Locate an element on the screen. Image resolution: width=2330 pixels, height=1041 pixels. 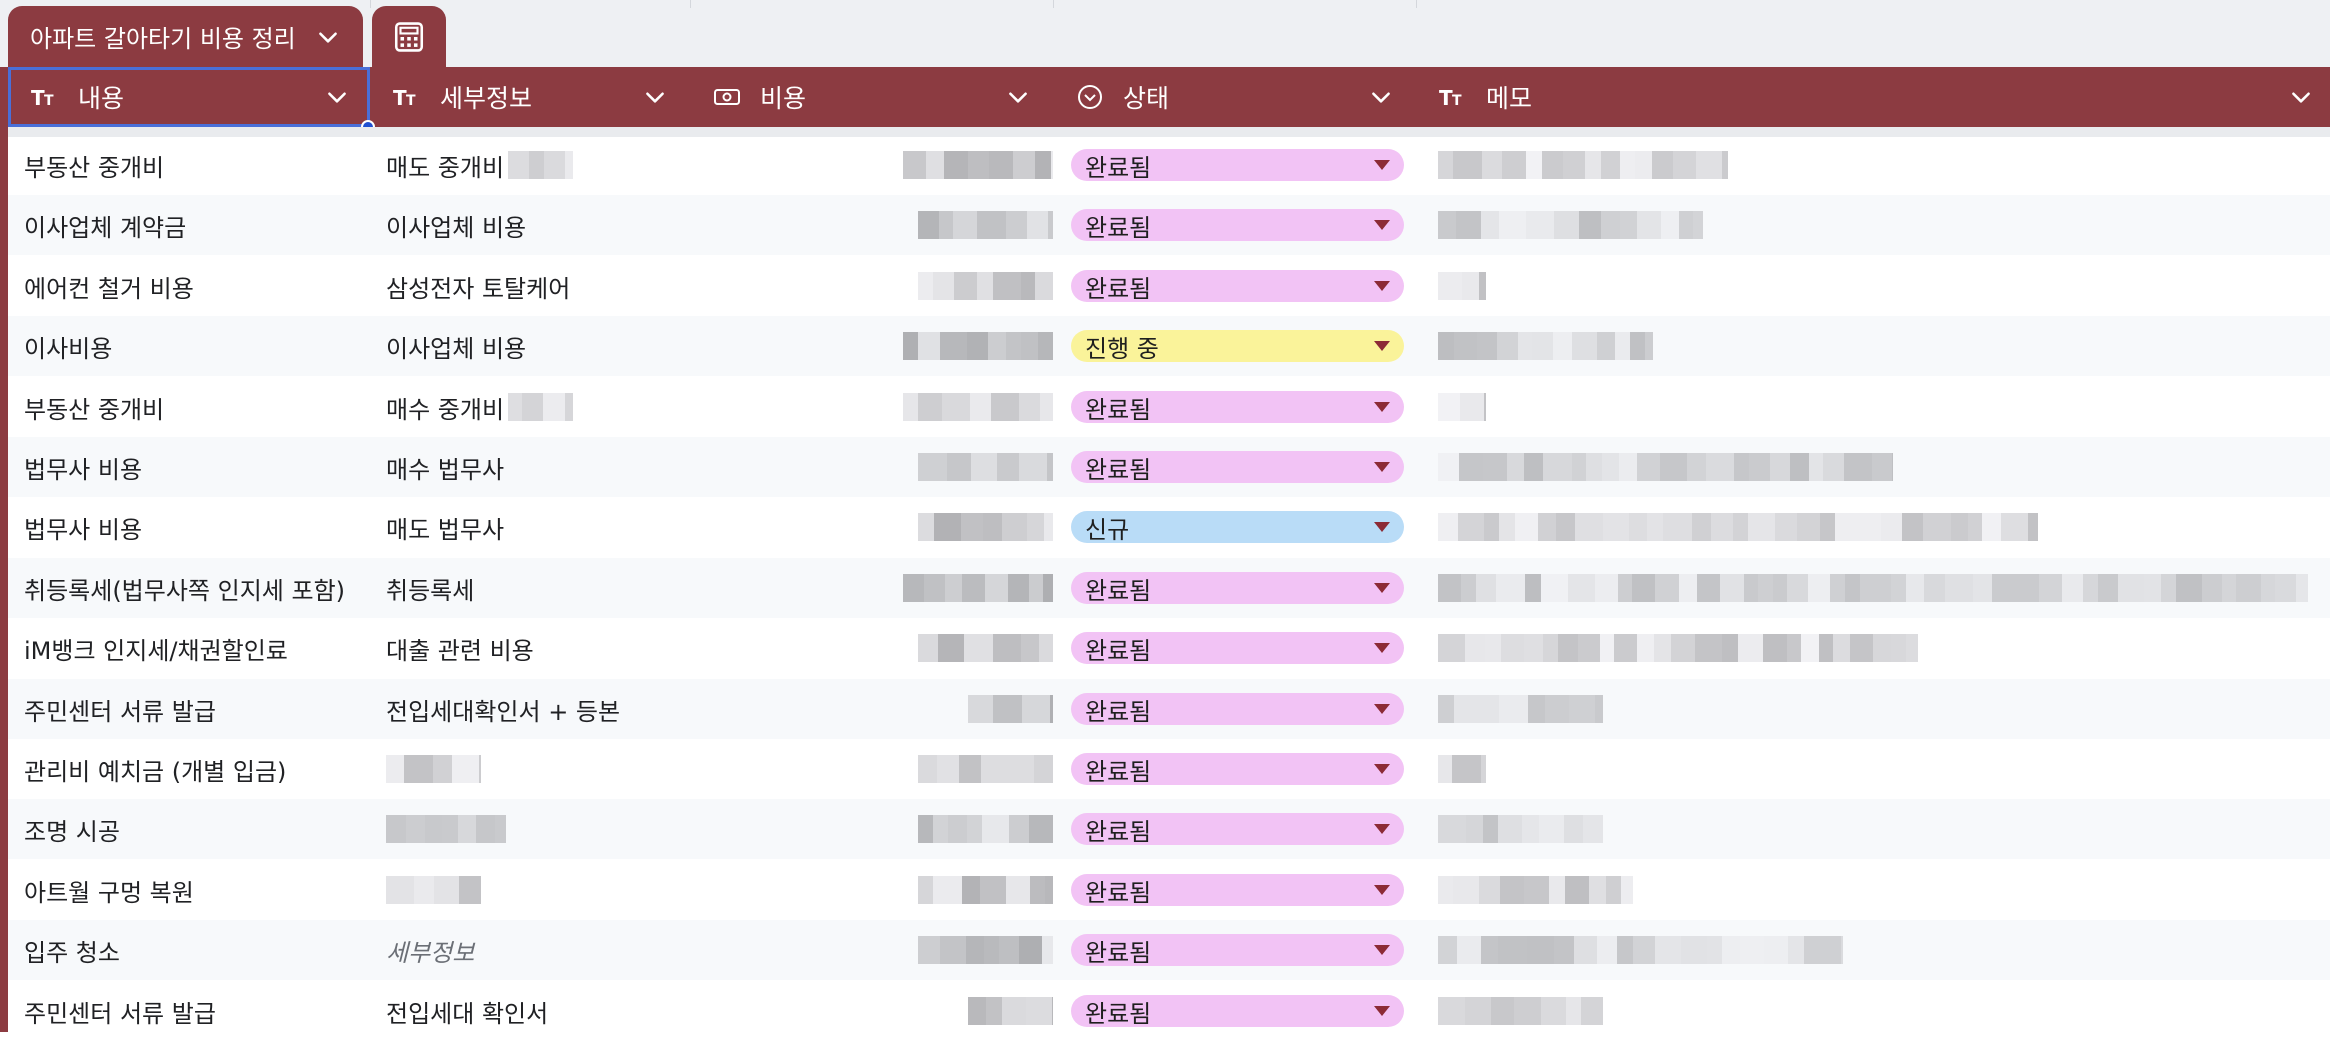
table-row: 주민센터 서류 발급 전입세대 확인서 완료됨 is located at coordinates (1169, 1011).